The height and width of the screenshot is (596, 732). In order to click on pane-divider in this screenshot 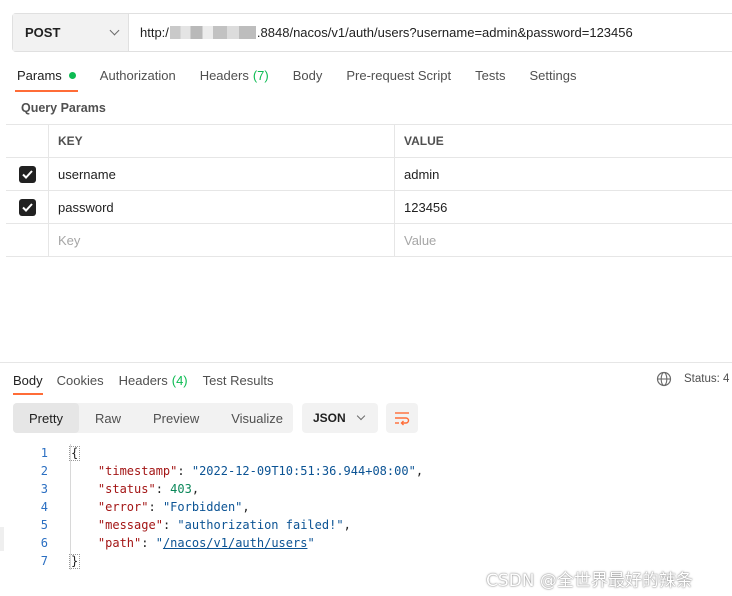, I will do `click(366, 362)`.